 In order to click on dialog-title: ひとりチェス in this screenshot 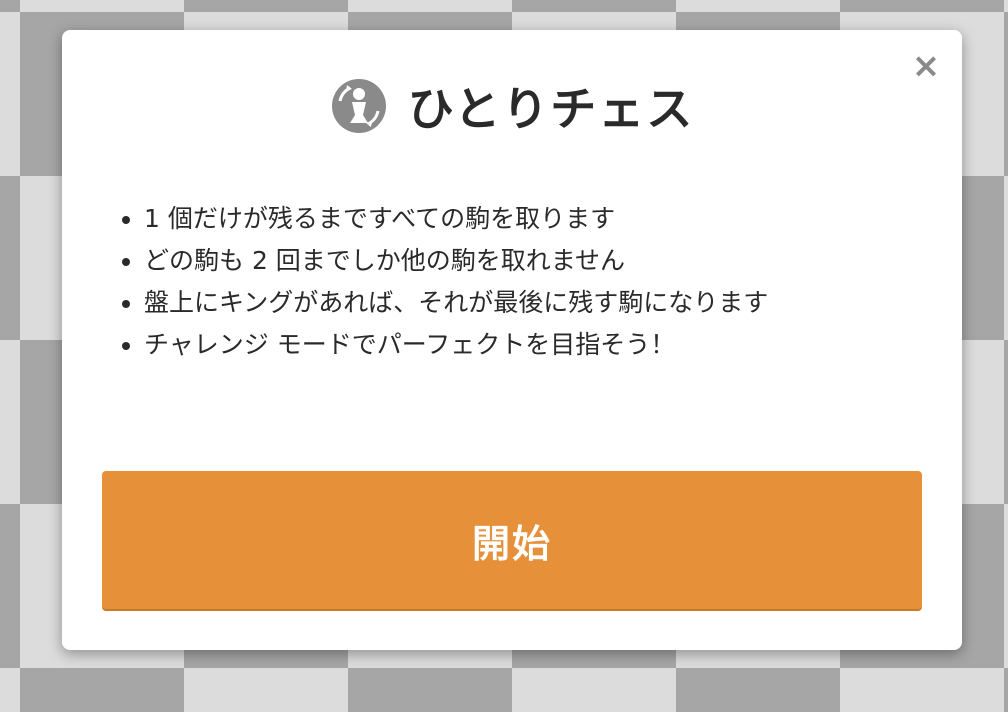, I will do `click(551, 109)`.